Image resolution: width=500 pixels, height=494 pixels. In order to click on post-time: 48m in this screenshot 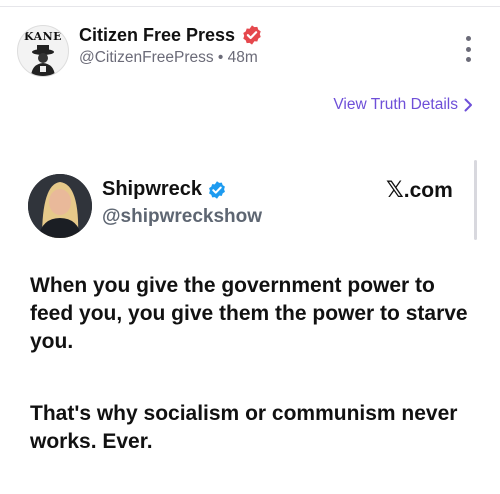, I will do `click(242, 57)`.